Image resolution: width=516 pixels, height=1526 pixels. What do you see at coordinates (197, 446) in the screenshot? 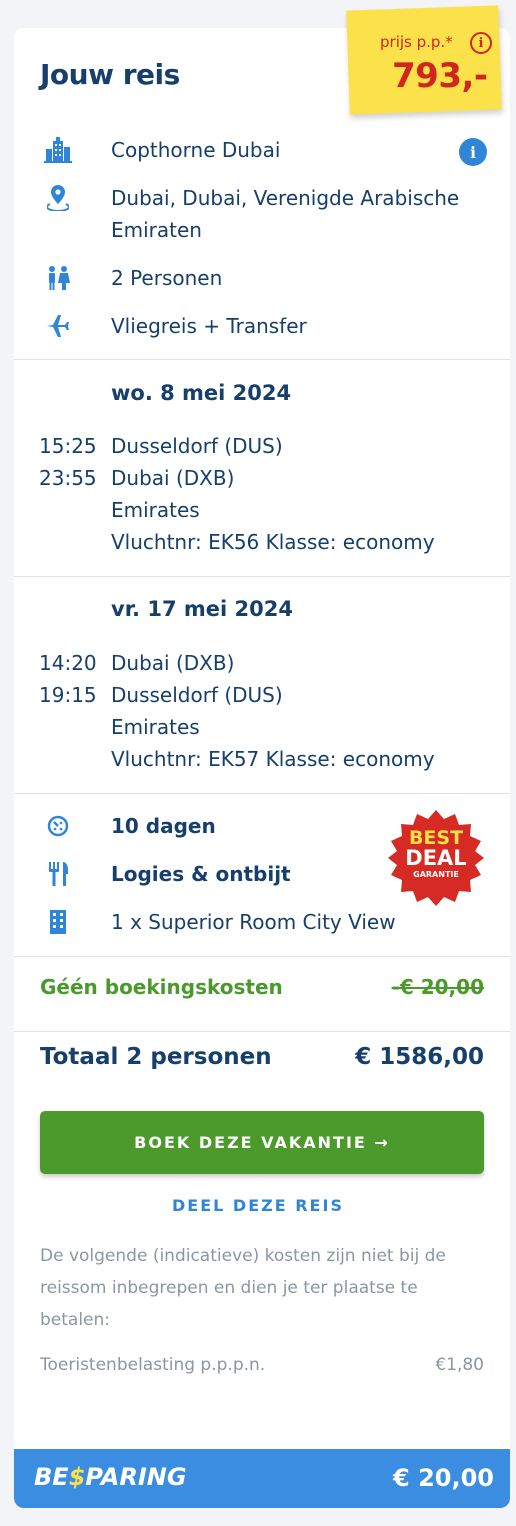
I see `outbound-departure-airport: Dusseldorf (DUS)` at bounding box center [197, 446].